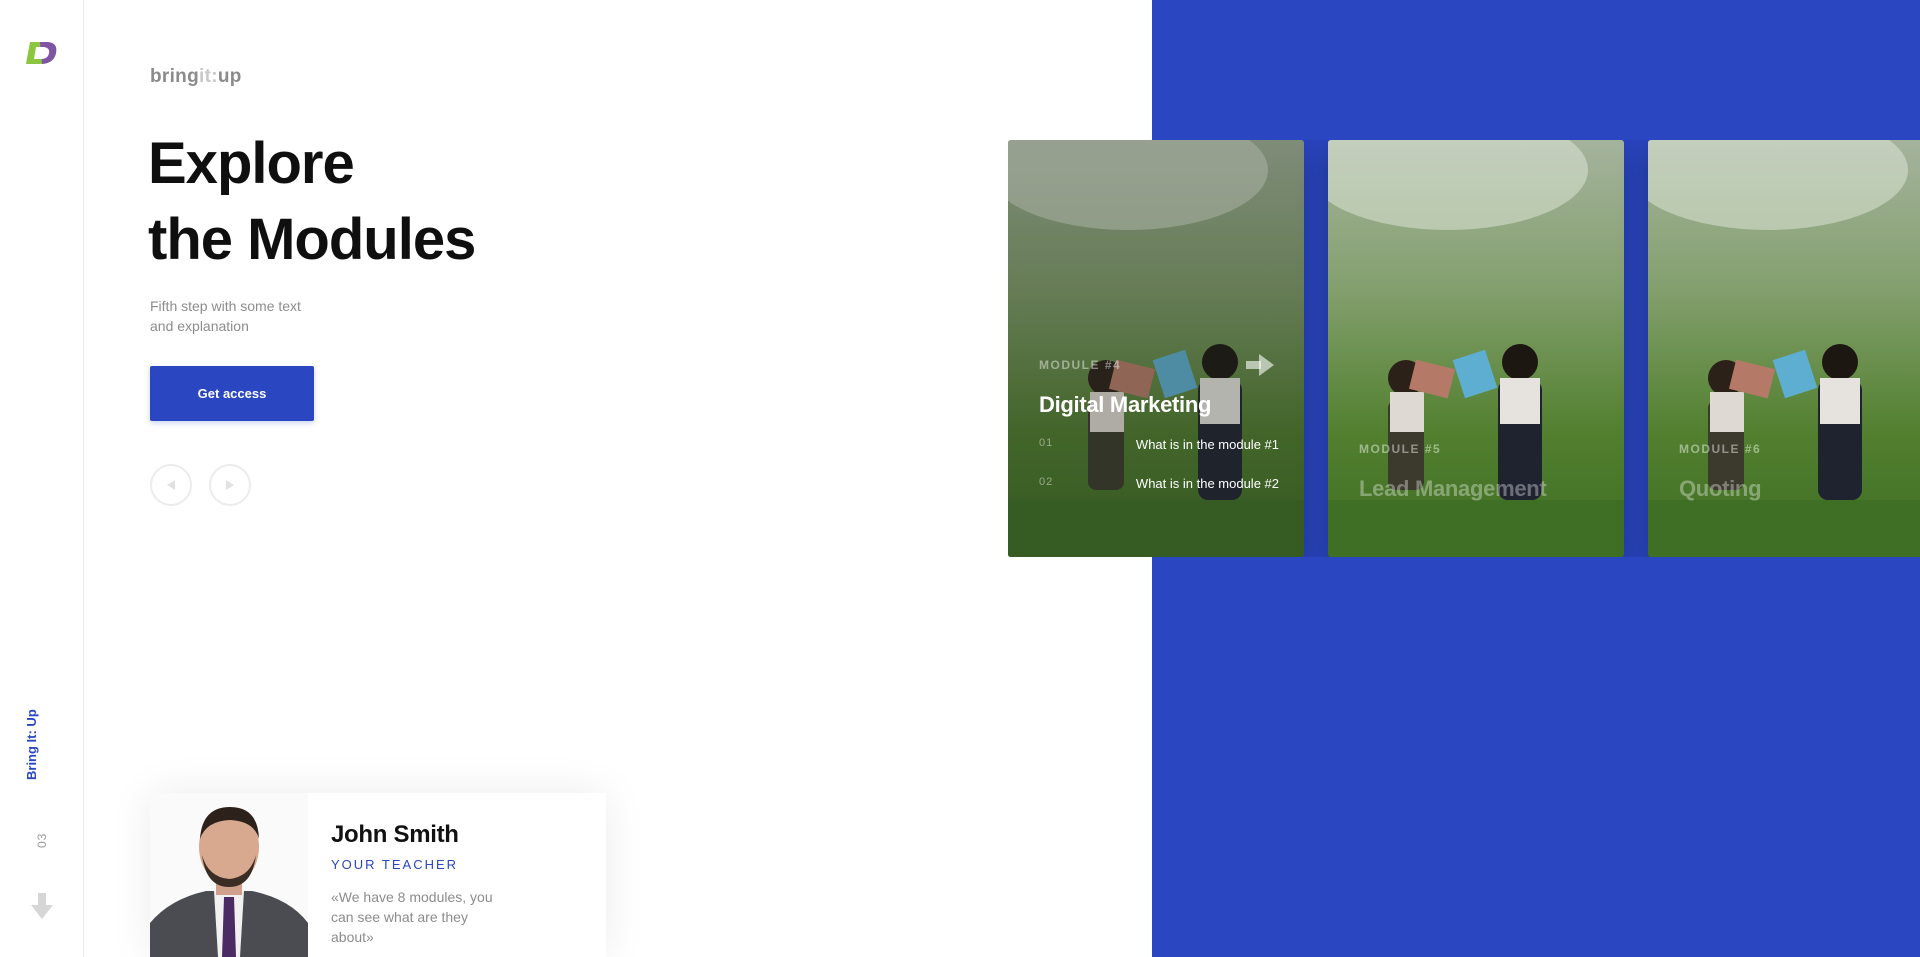  Describe the element at coordinates (1207, 483) in the screenshot. I see `item-text: What is in the module #2` at that location.